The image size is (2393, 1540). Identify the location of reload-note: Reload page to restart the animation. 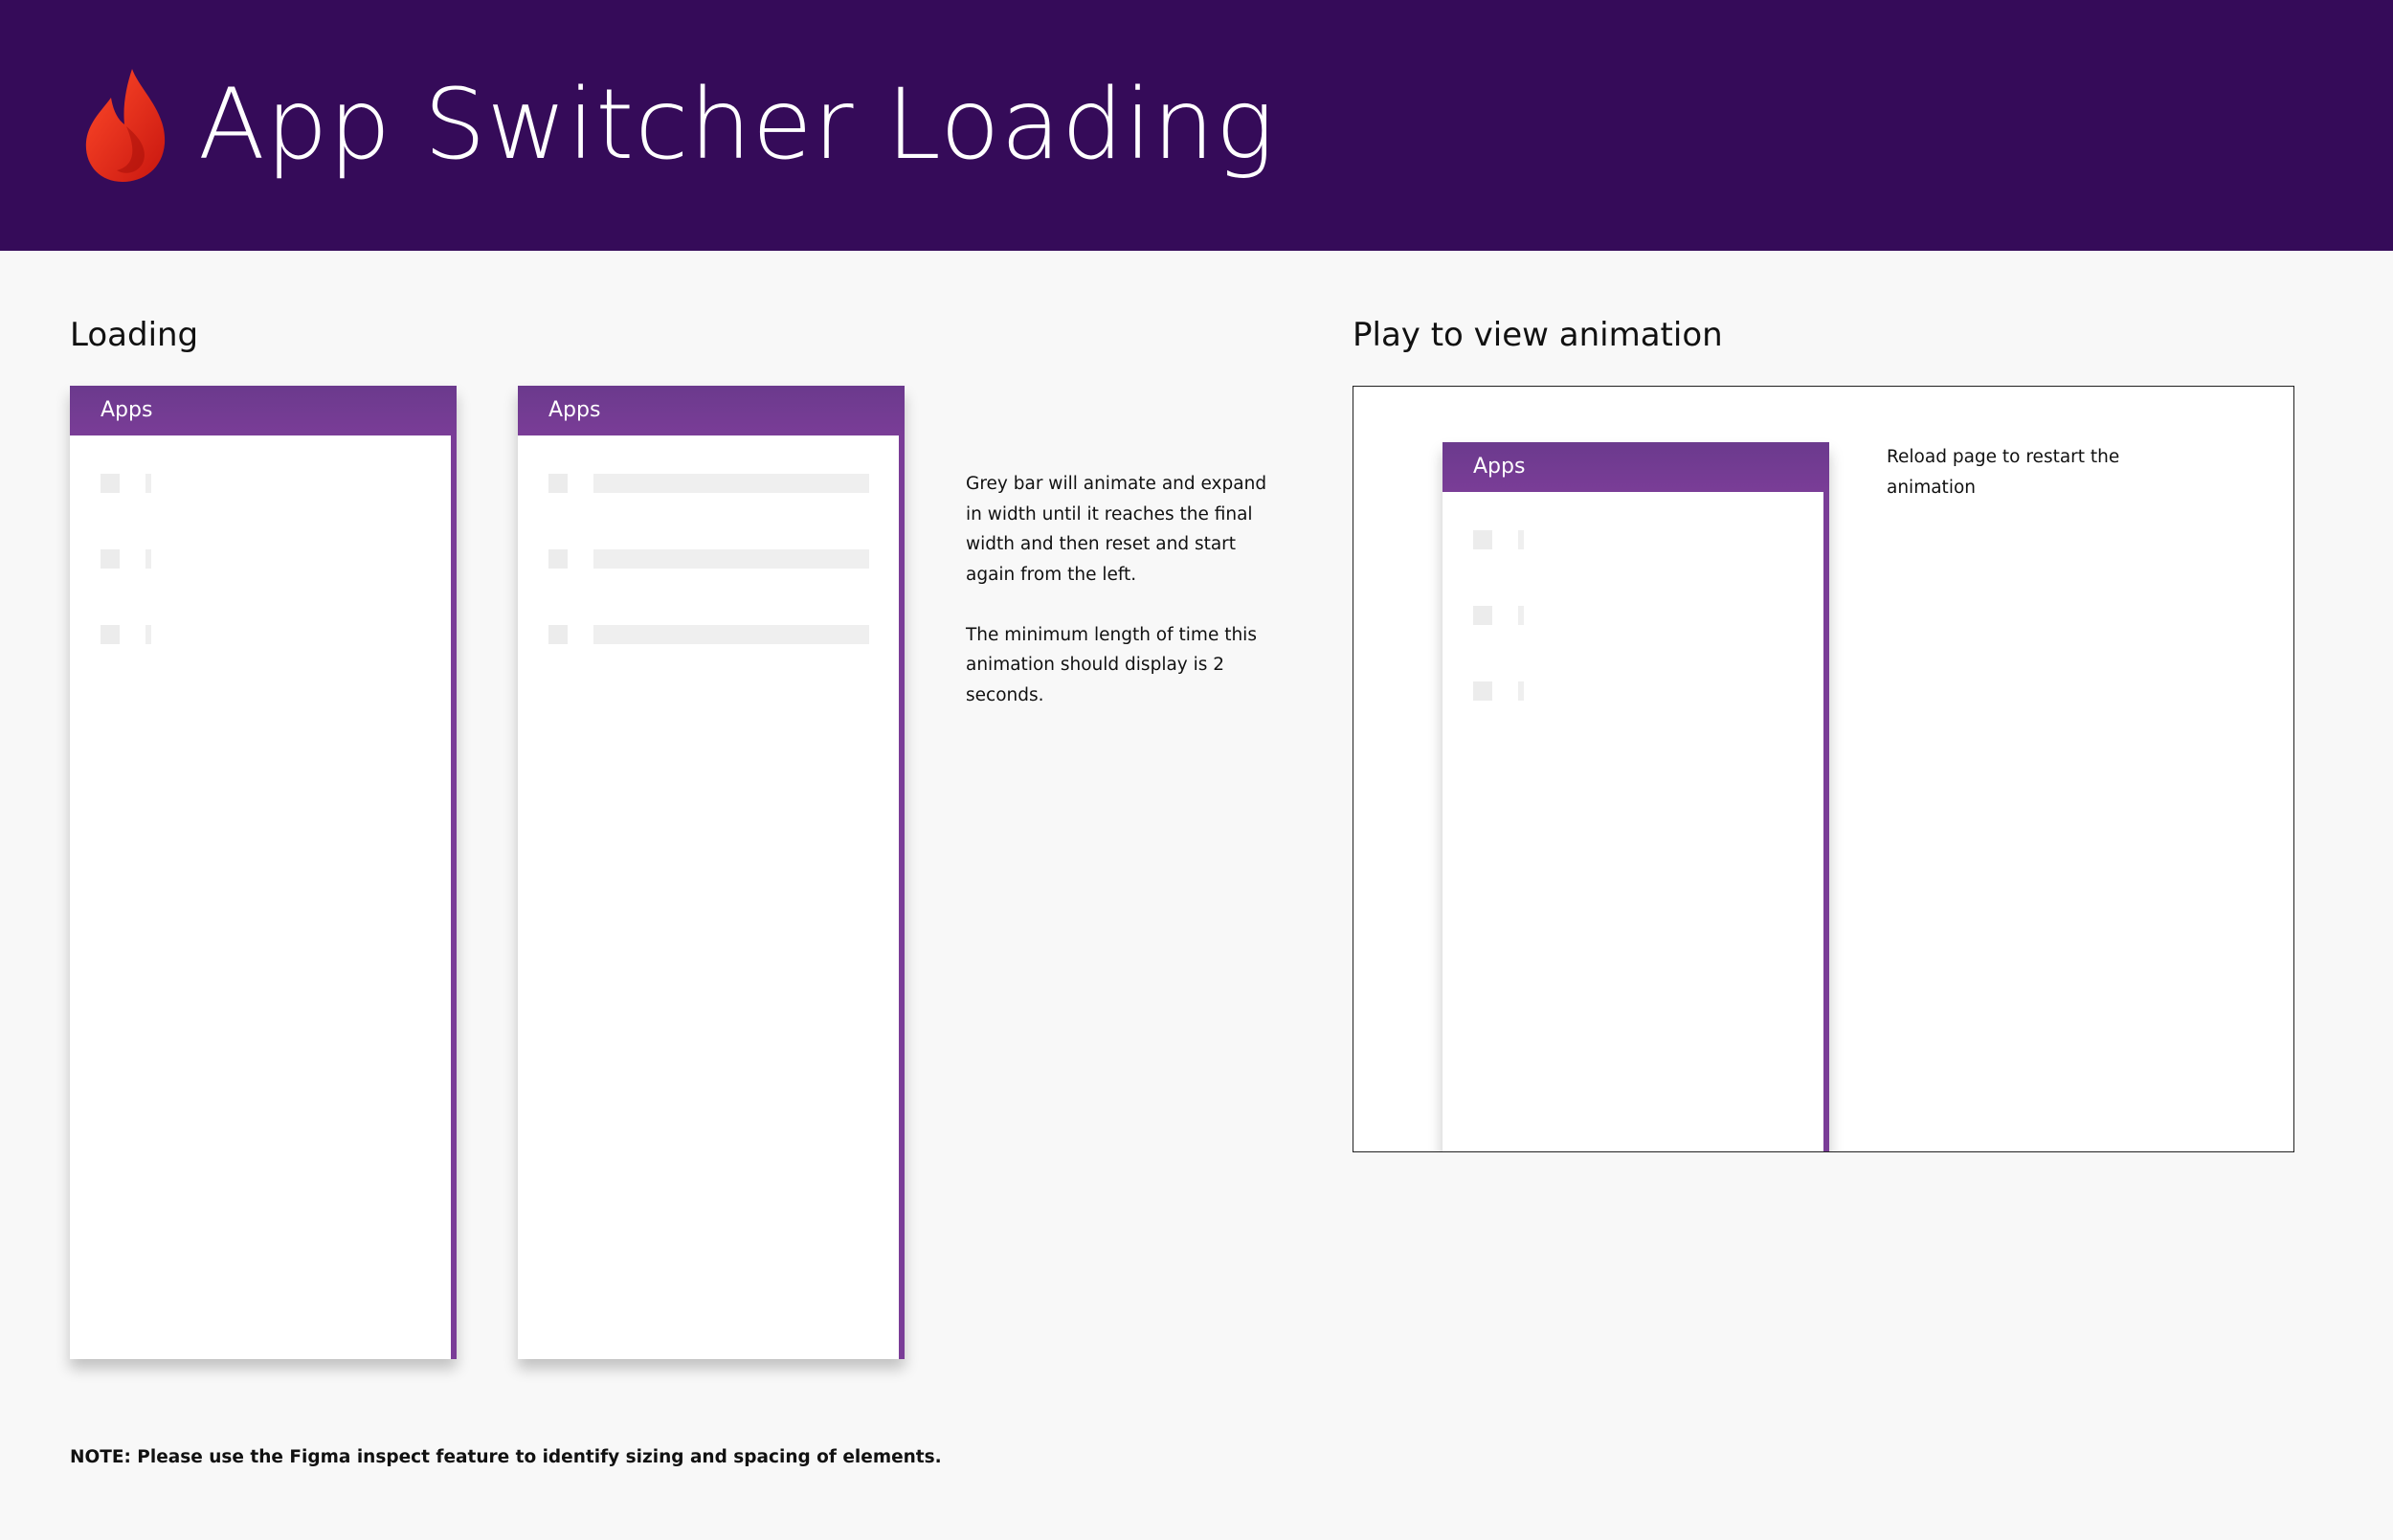
(2003, 472).